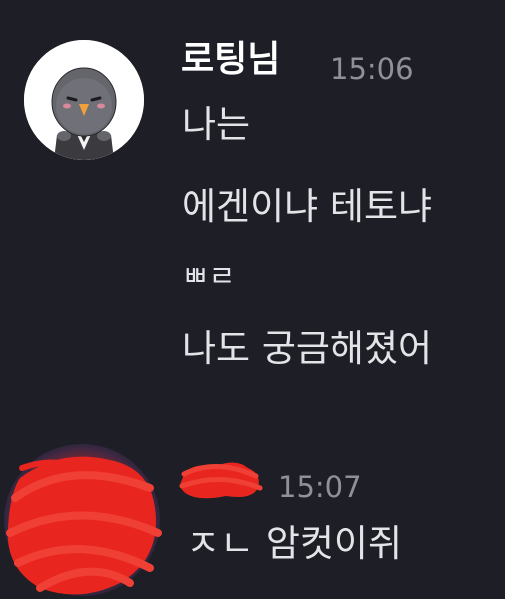 The height and width of the screenshot is (602, 510). I want to click on avatar-illustration, so click(84, 100).